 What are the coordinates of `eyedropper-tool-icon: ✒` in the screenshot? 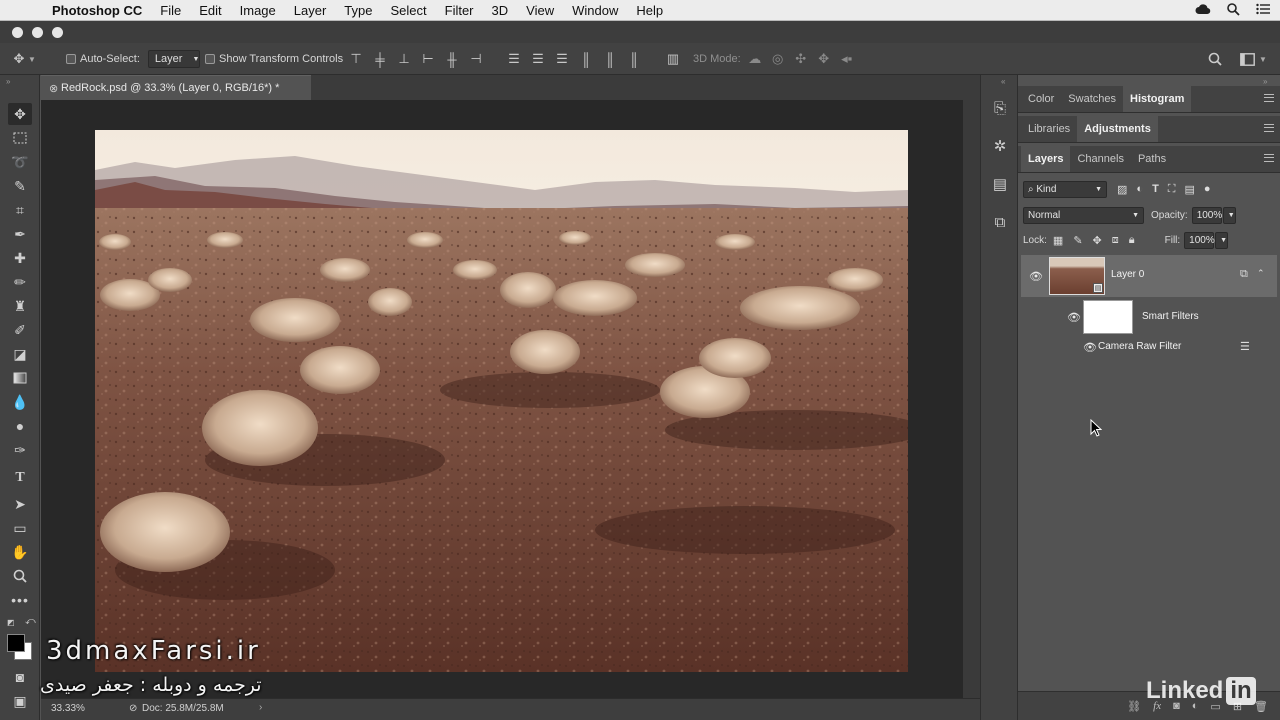 It's located at (20, 234).